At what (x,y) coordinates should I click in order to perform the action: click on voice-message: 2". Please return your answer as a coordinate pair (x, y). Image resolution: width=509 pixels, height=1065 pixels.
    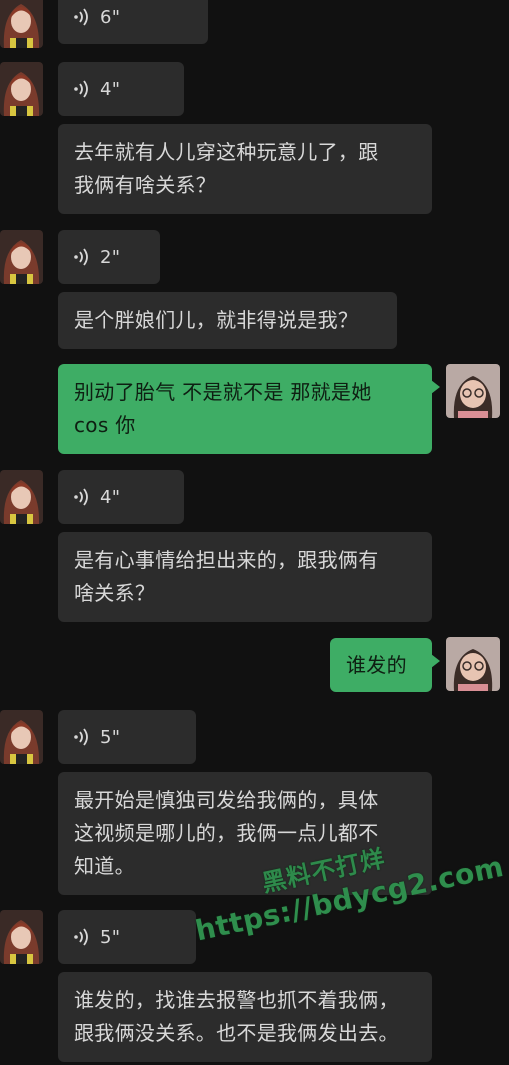
    Looking at the image, I should click on (109, 257).